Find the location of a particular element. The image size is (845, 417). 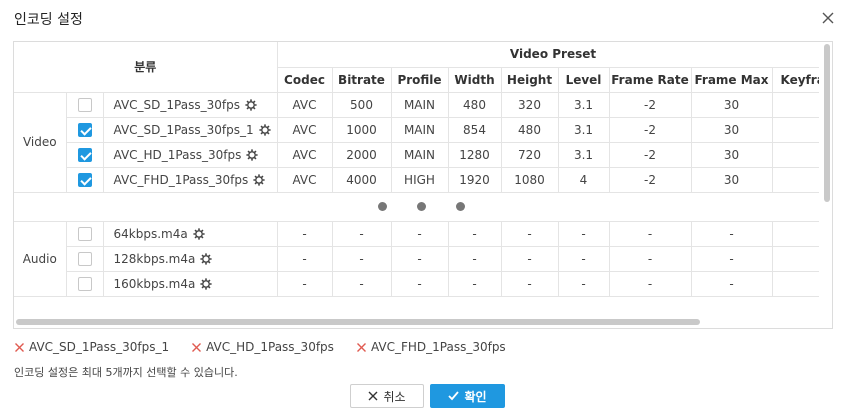

table-cell: AVC is located at coordinates (304, 179).